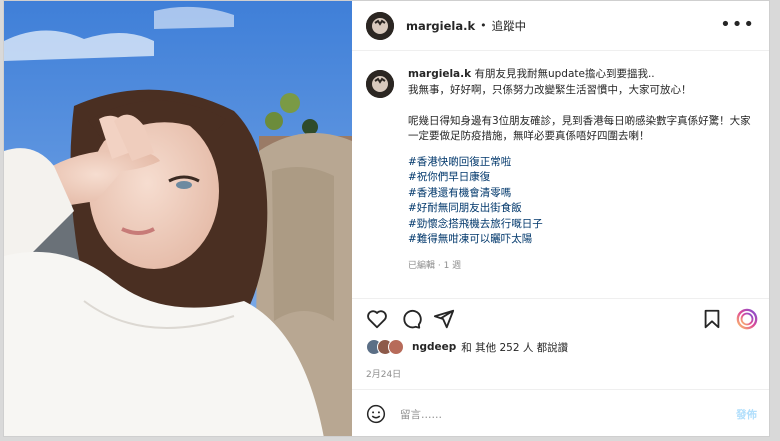 Image resolution: width=780 pixels, height=441 pixels. What do you see at coordinates (747, 319) in the screenshot?
I see `story-highlight-icon` at bounding box center [747, 319].